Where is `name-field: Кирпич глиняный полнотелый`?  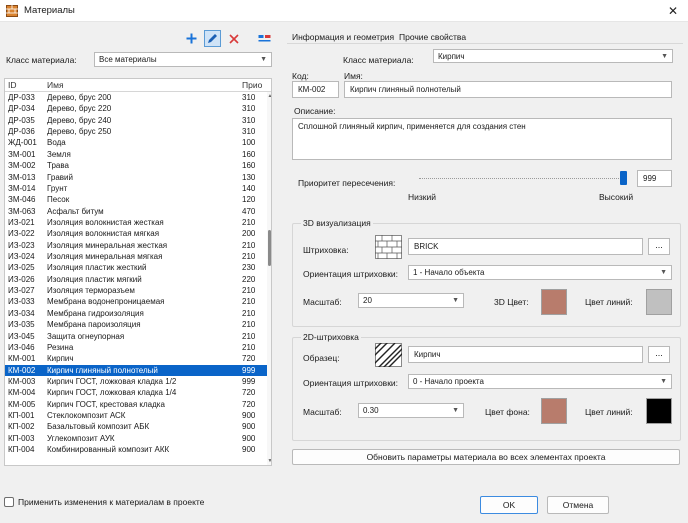
name-field: Кирпич глиняный полнотелый is located at coordinates (508, 89).